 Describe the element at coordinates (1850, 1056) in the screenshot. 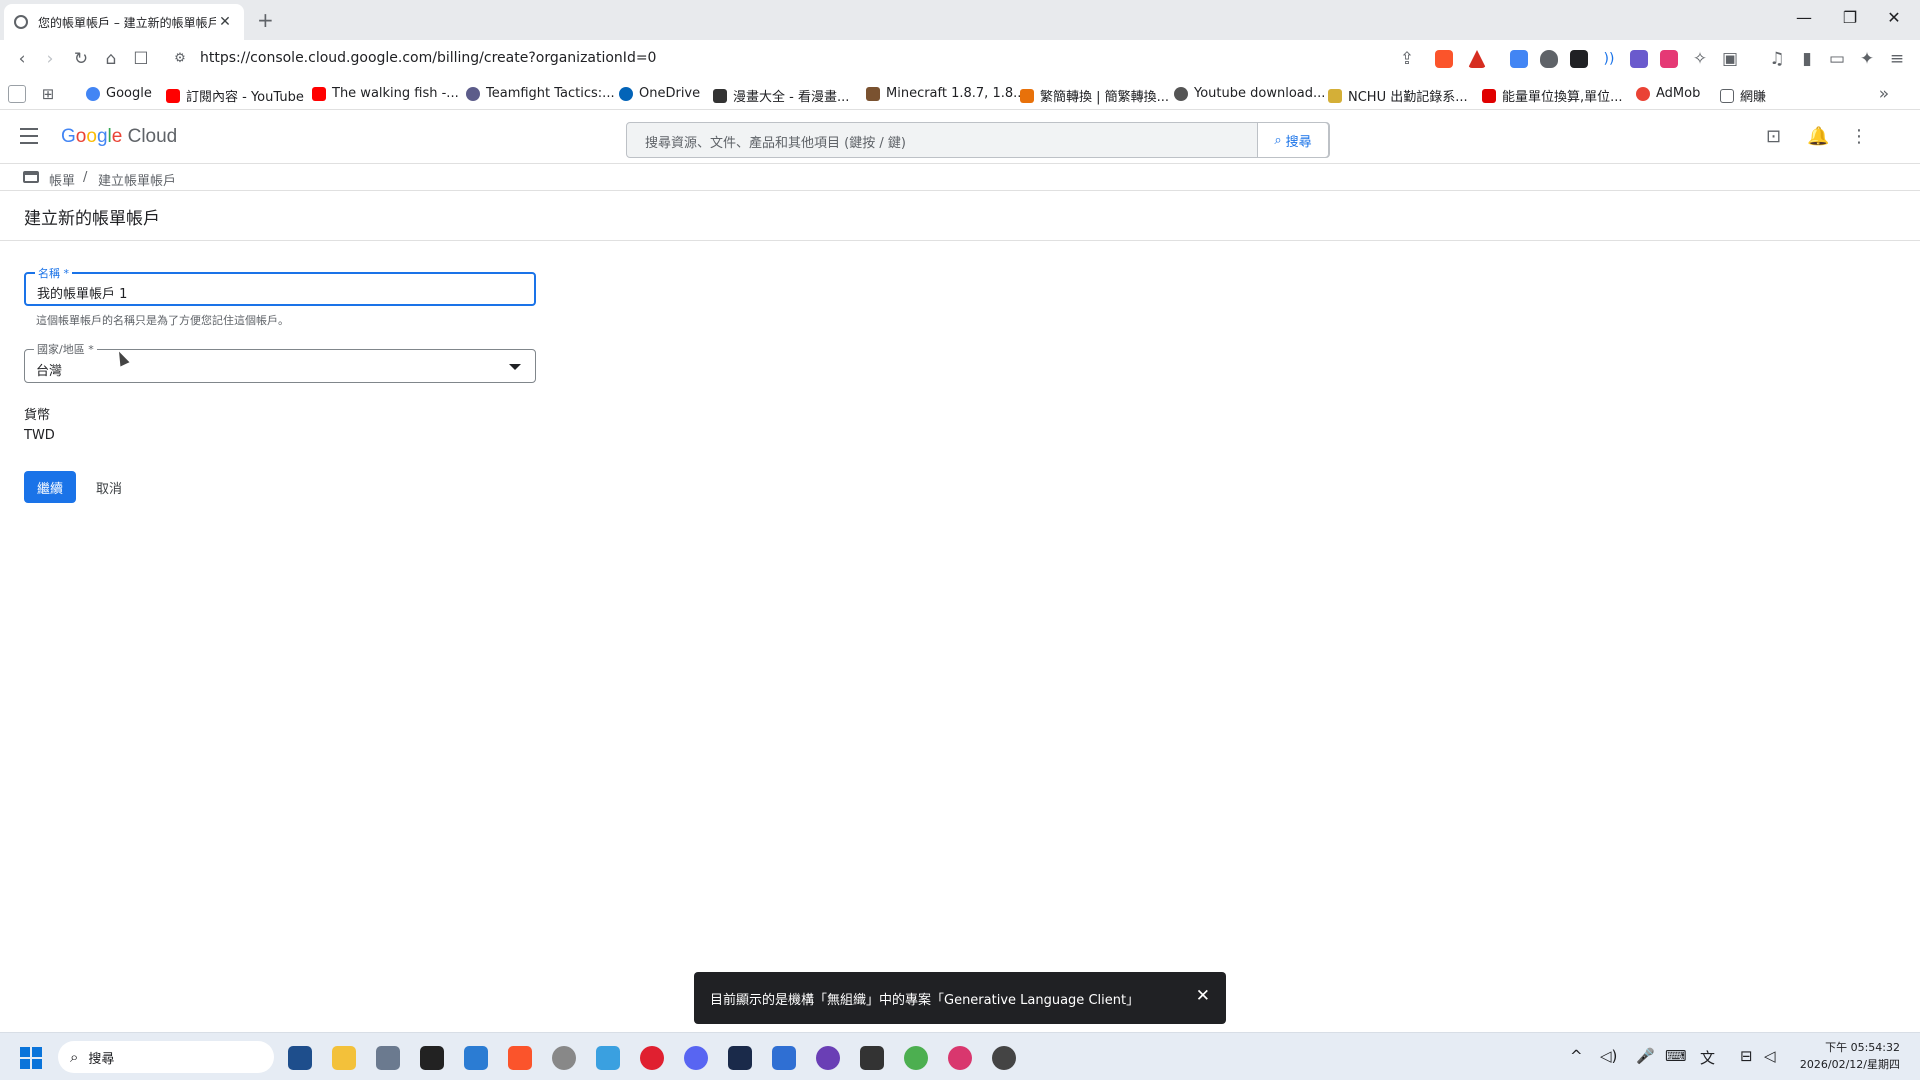

I see `system-clock: 下午 05:54:32 2026/02/12/星期四` at that location.